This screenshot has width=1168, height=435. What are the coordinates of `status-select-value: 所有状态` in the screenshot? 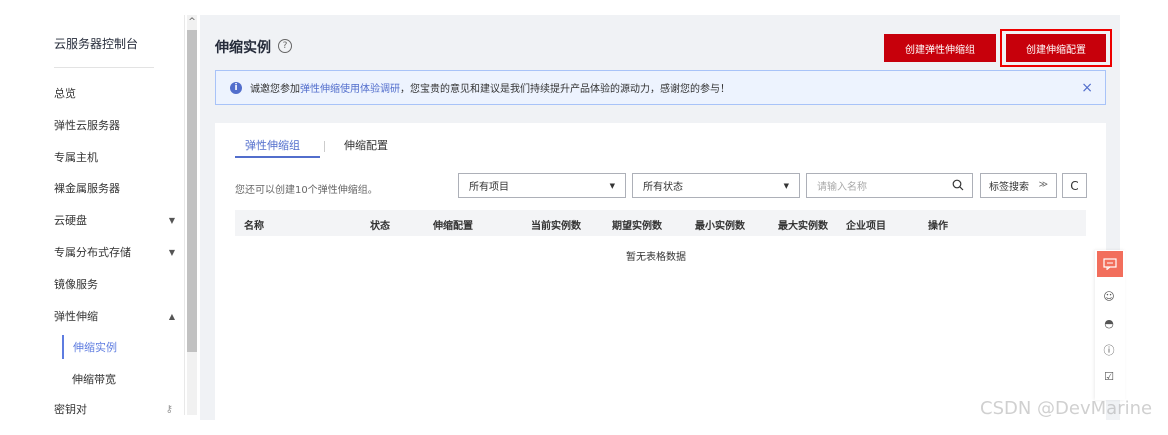 It's located at (663, 187).